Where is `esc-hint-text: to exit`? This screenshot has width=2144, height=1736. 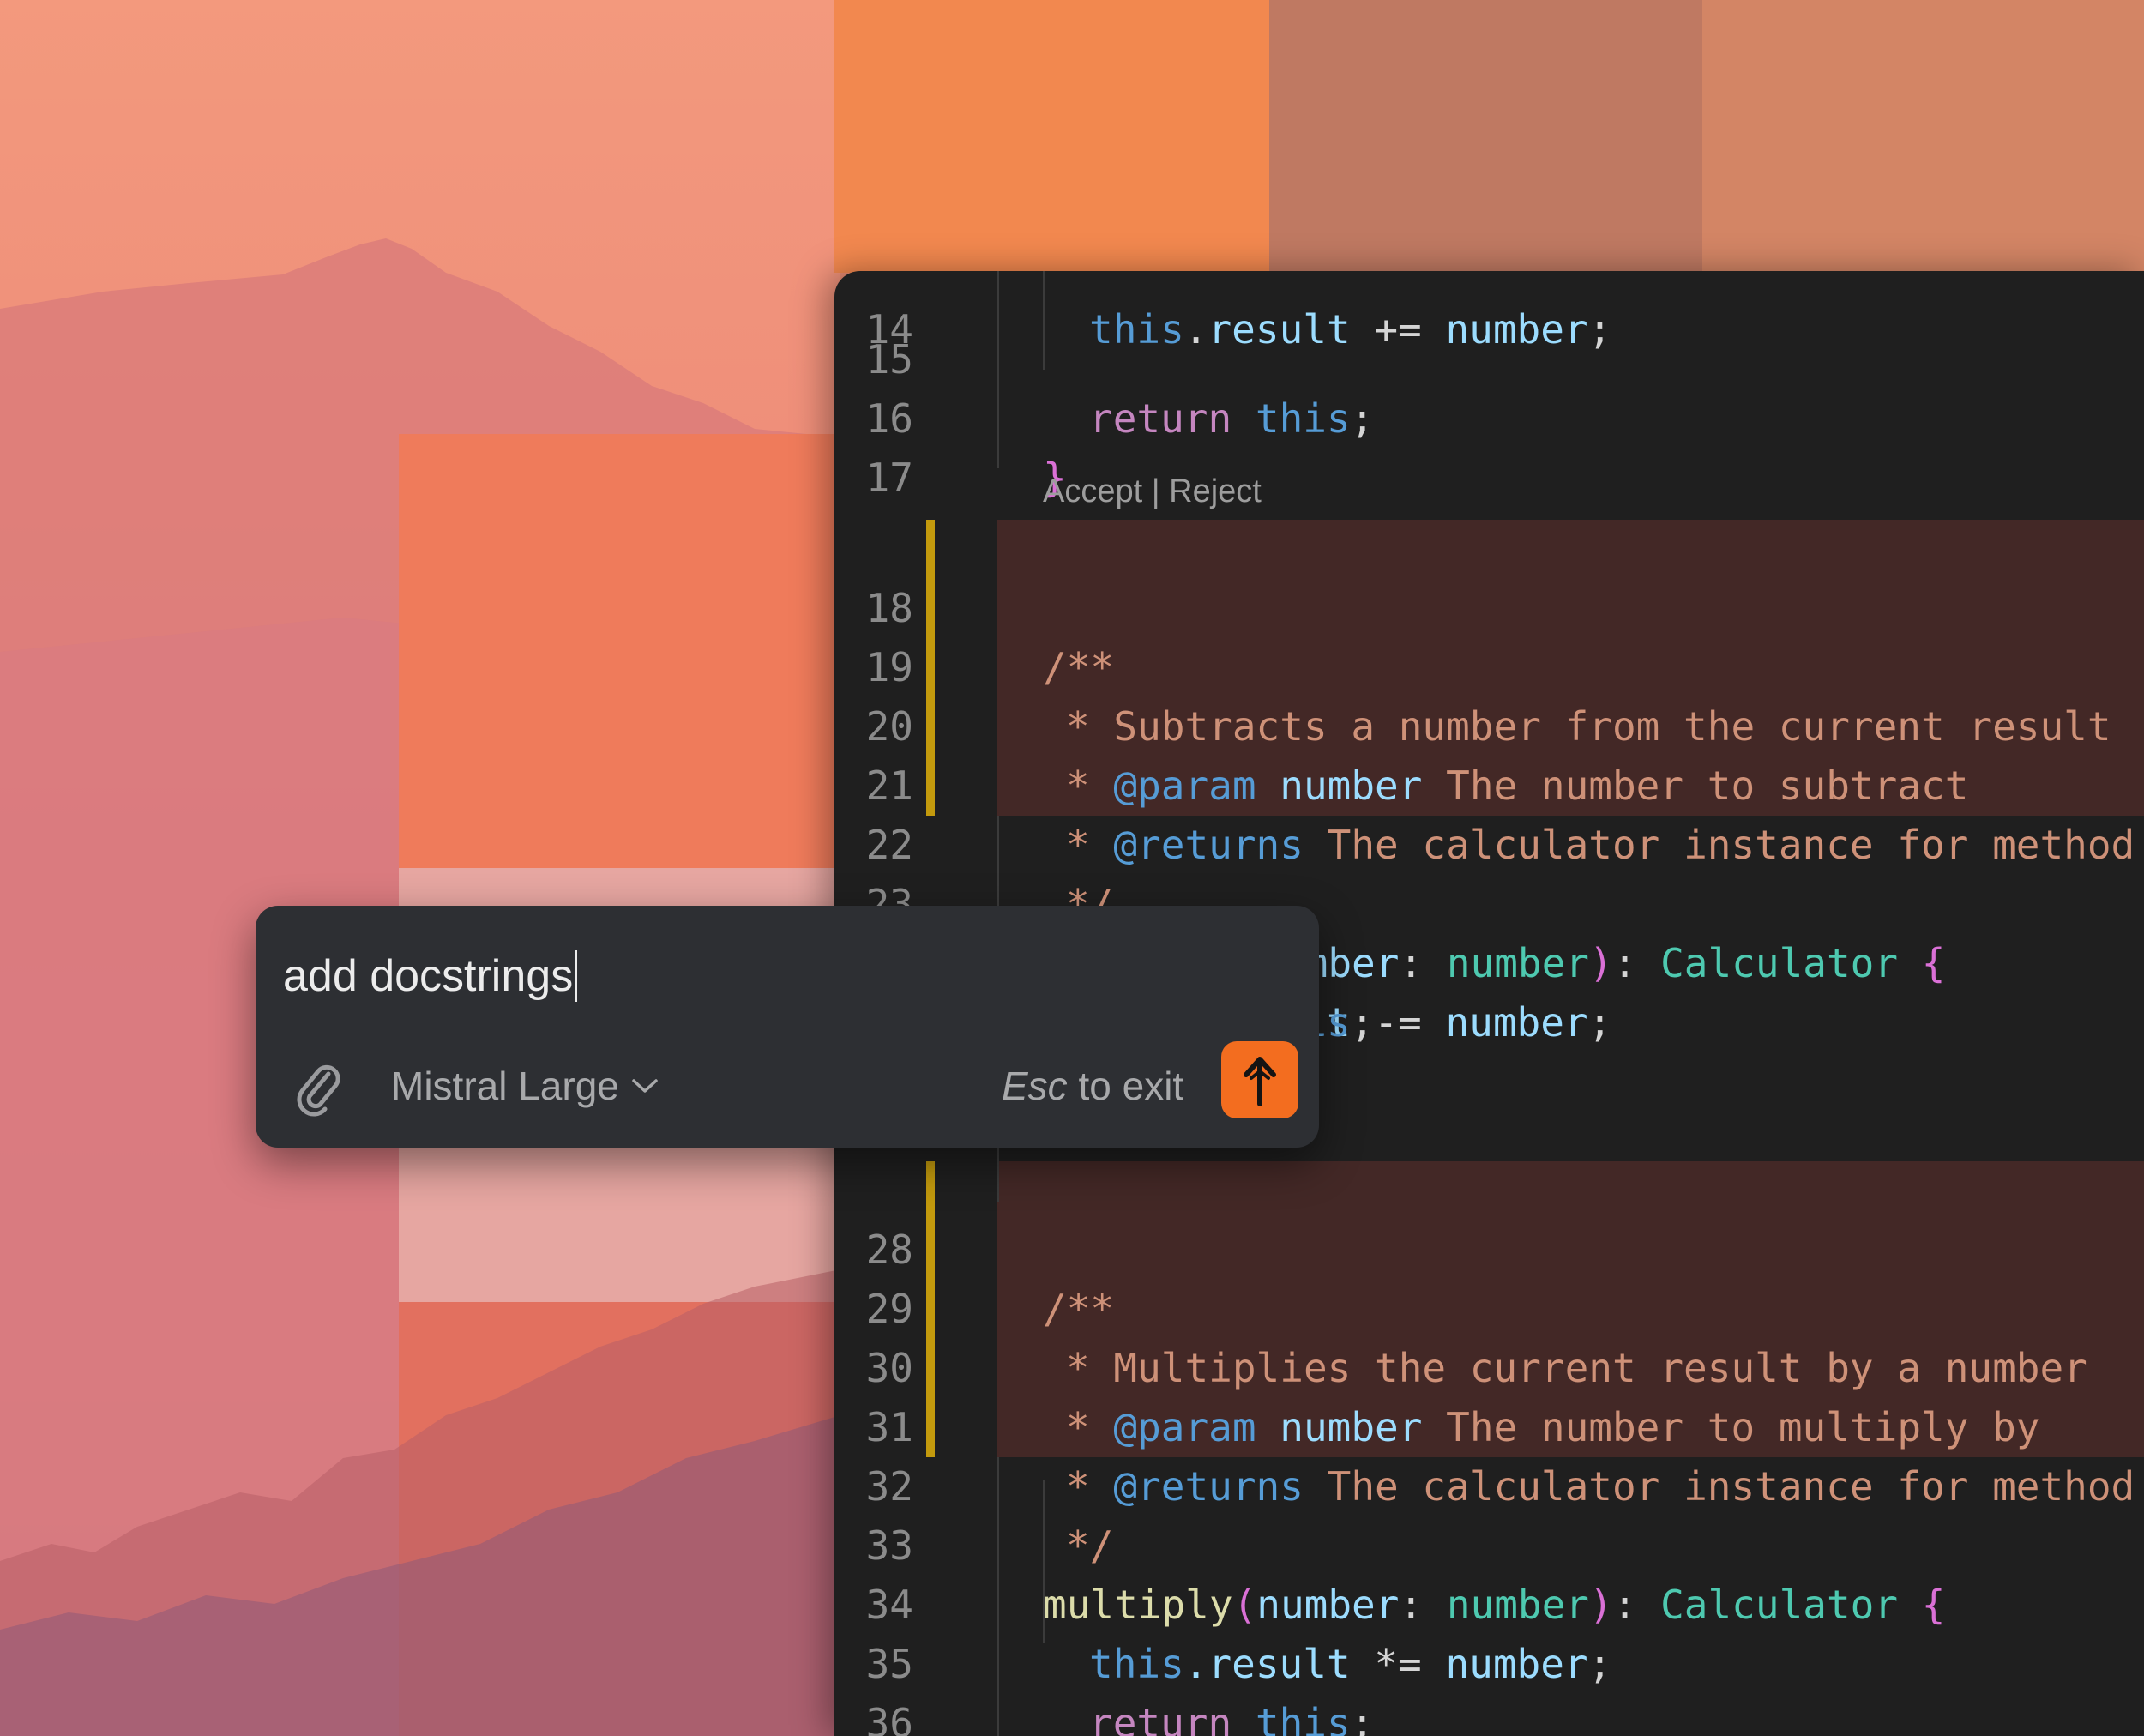
esc-hint-text: to exit is located at coordinates (1125, 1086).